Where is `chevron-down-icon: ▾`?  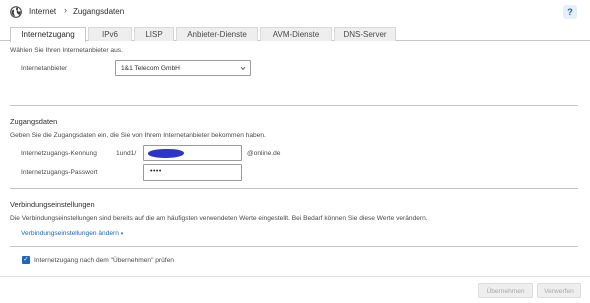
chevron-down-icon: ▾ is located at coordinates (122, 234).